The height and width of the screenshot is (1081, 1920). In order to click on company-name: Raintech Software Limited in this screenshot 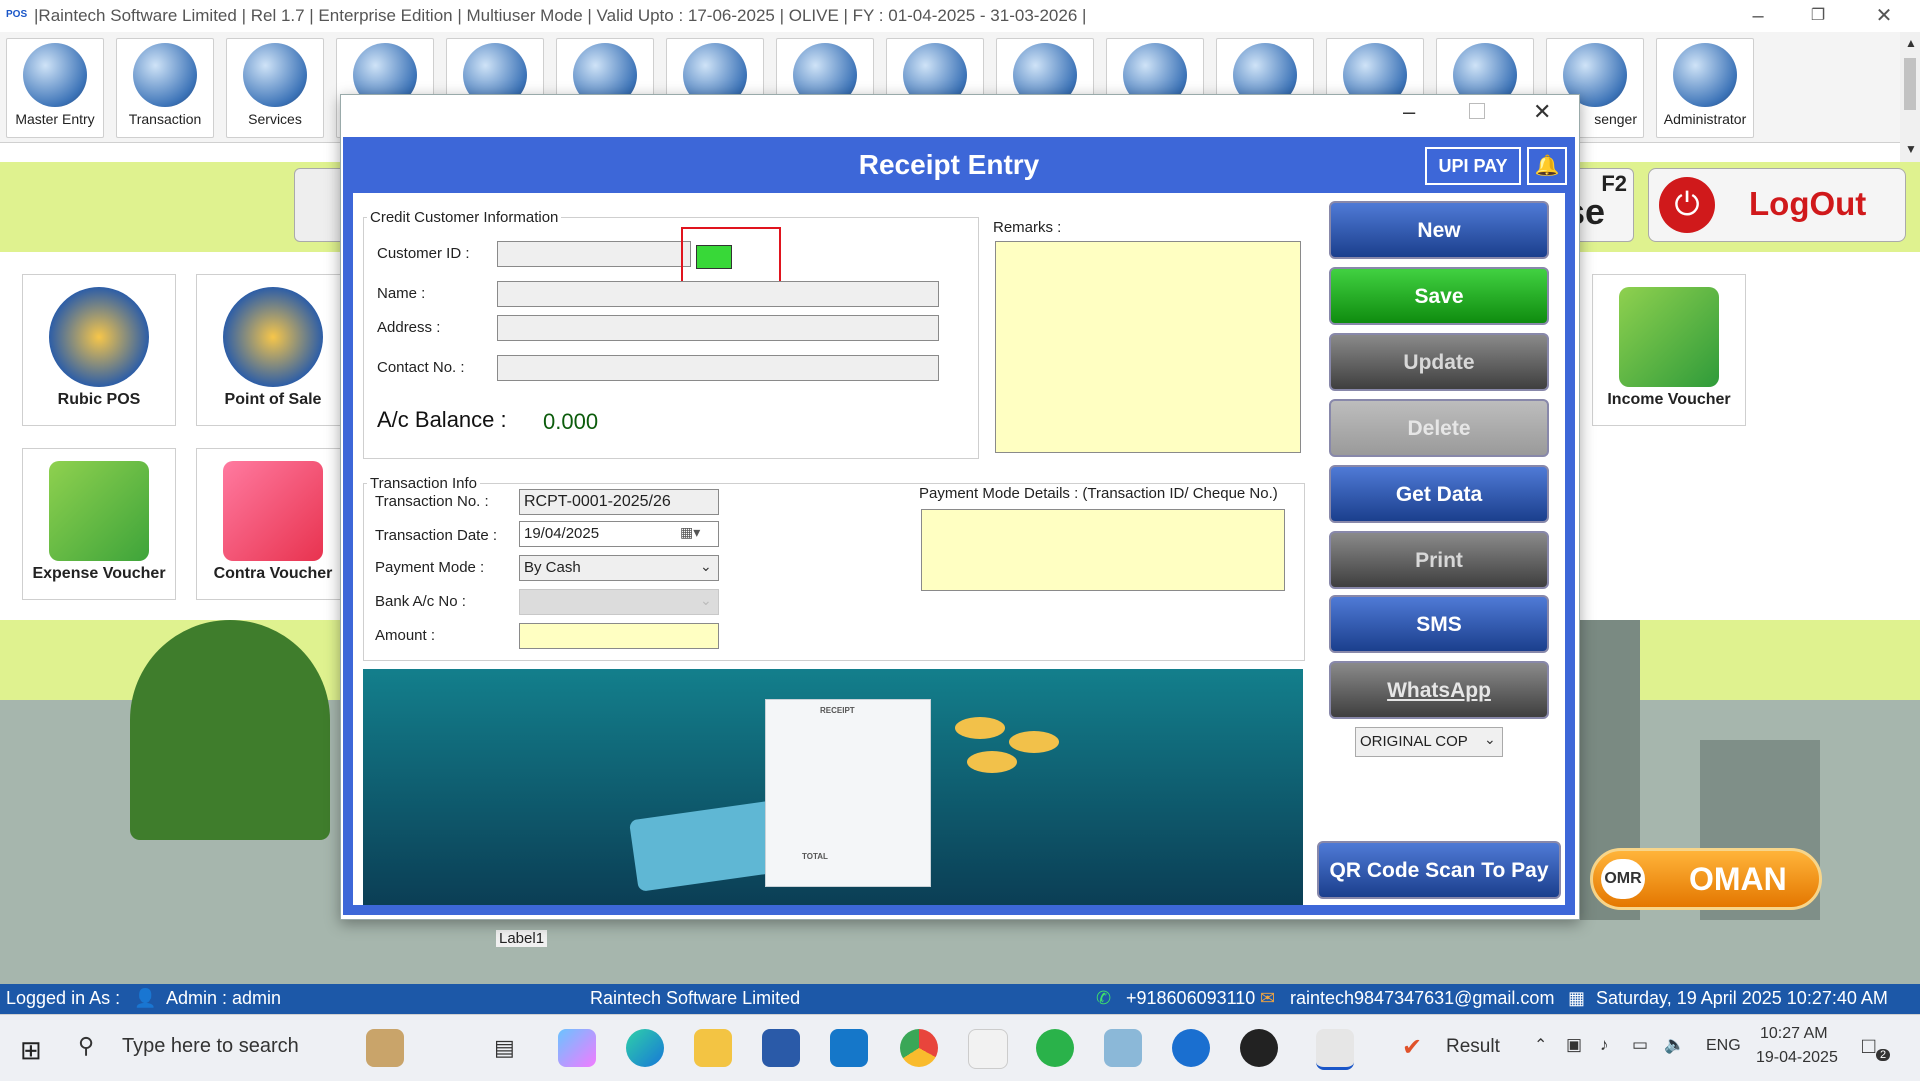, I will do `click(695, 998)`.